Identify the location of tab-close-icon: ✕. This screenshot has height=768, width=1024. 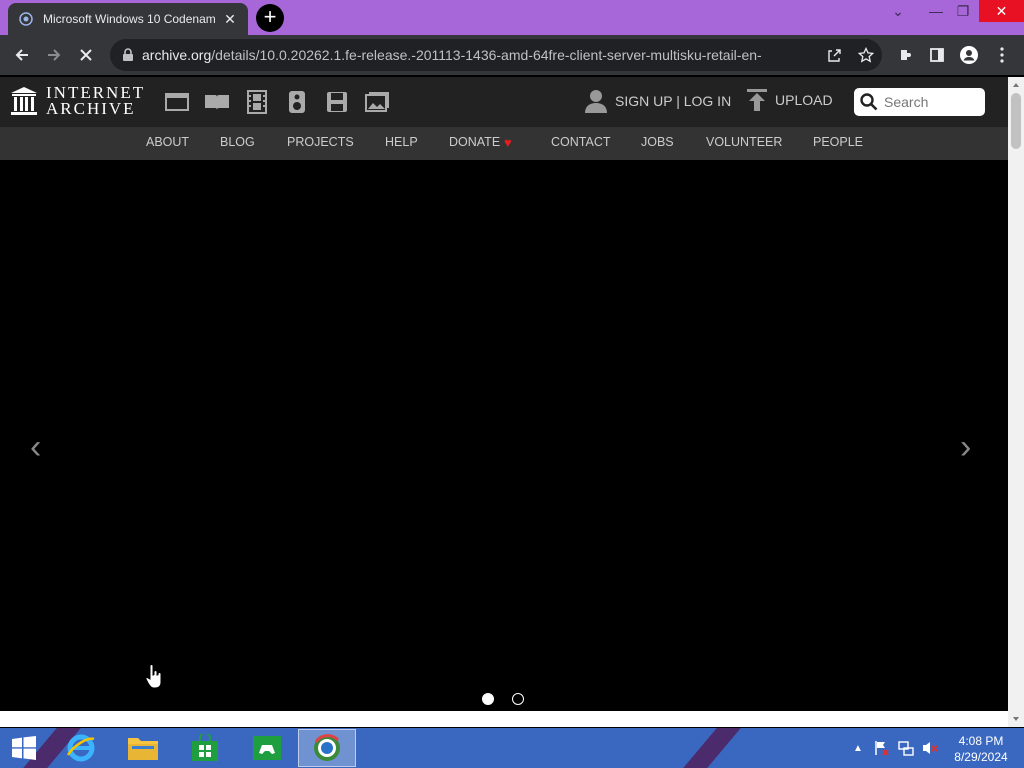
(230, 19).